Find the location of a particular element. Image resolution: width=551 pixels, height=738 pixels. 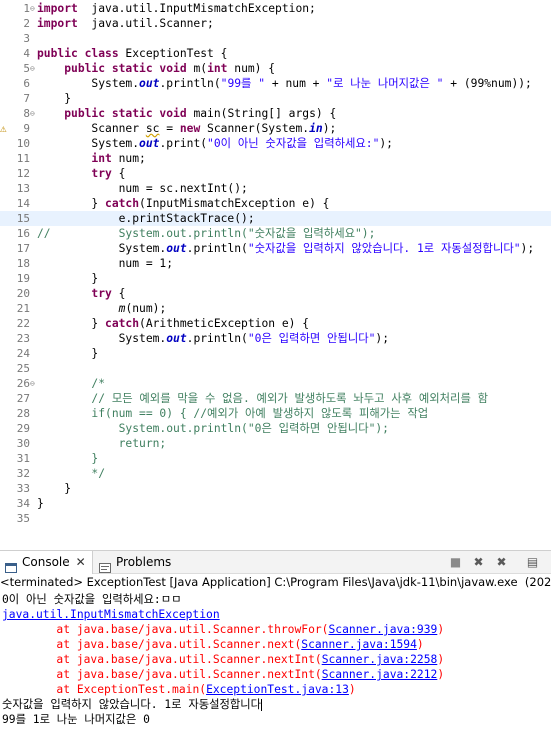

code-text: public class ExceptionTest { is located at coordinates (132, 53).